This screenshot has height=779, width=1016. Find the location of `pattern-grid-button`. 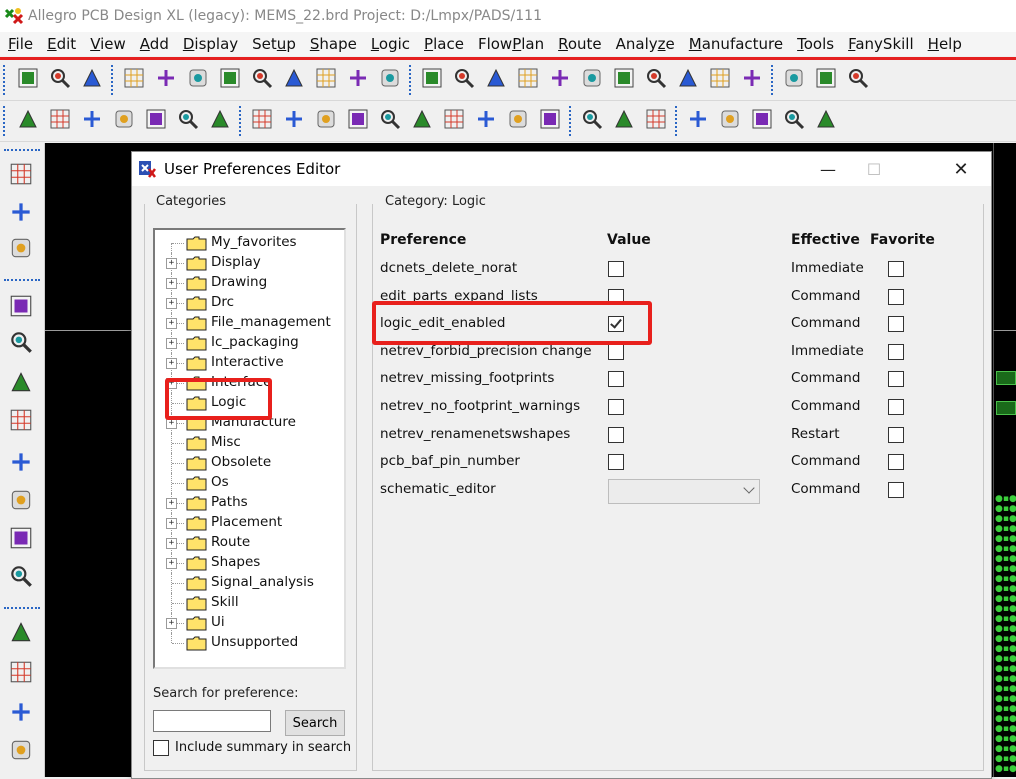

pattern-grid-button is located at coordinates (21, 538).